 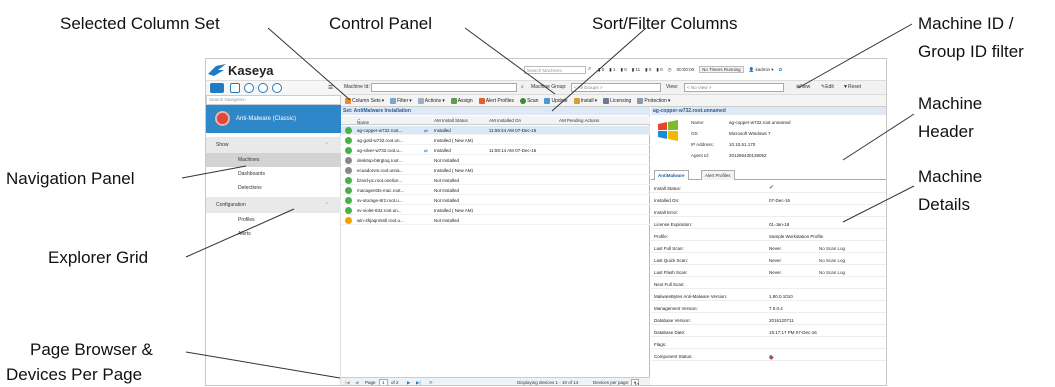 I want to click on page-input: 1, so click(x=383, y=382).